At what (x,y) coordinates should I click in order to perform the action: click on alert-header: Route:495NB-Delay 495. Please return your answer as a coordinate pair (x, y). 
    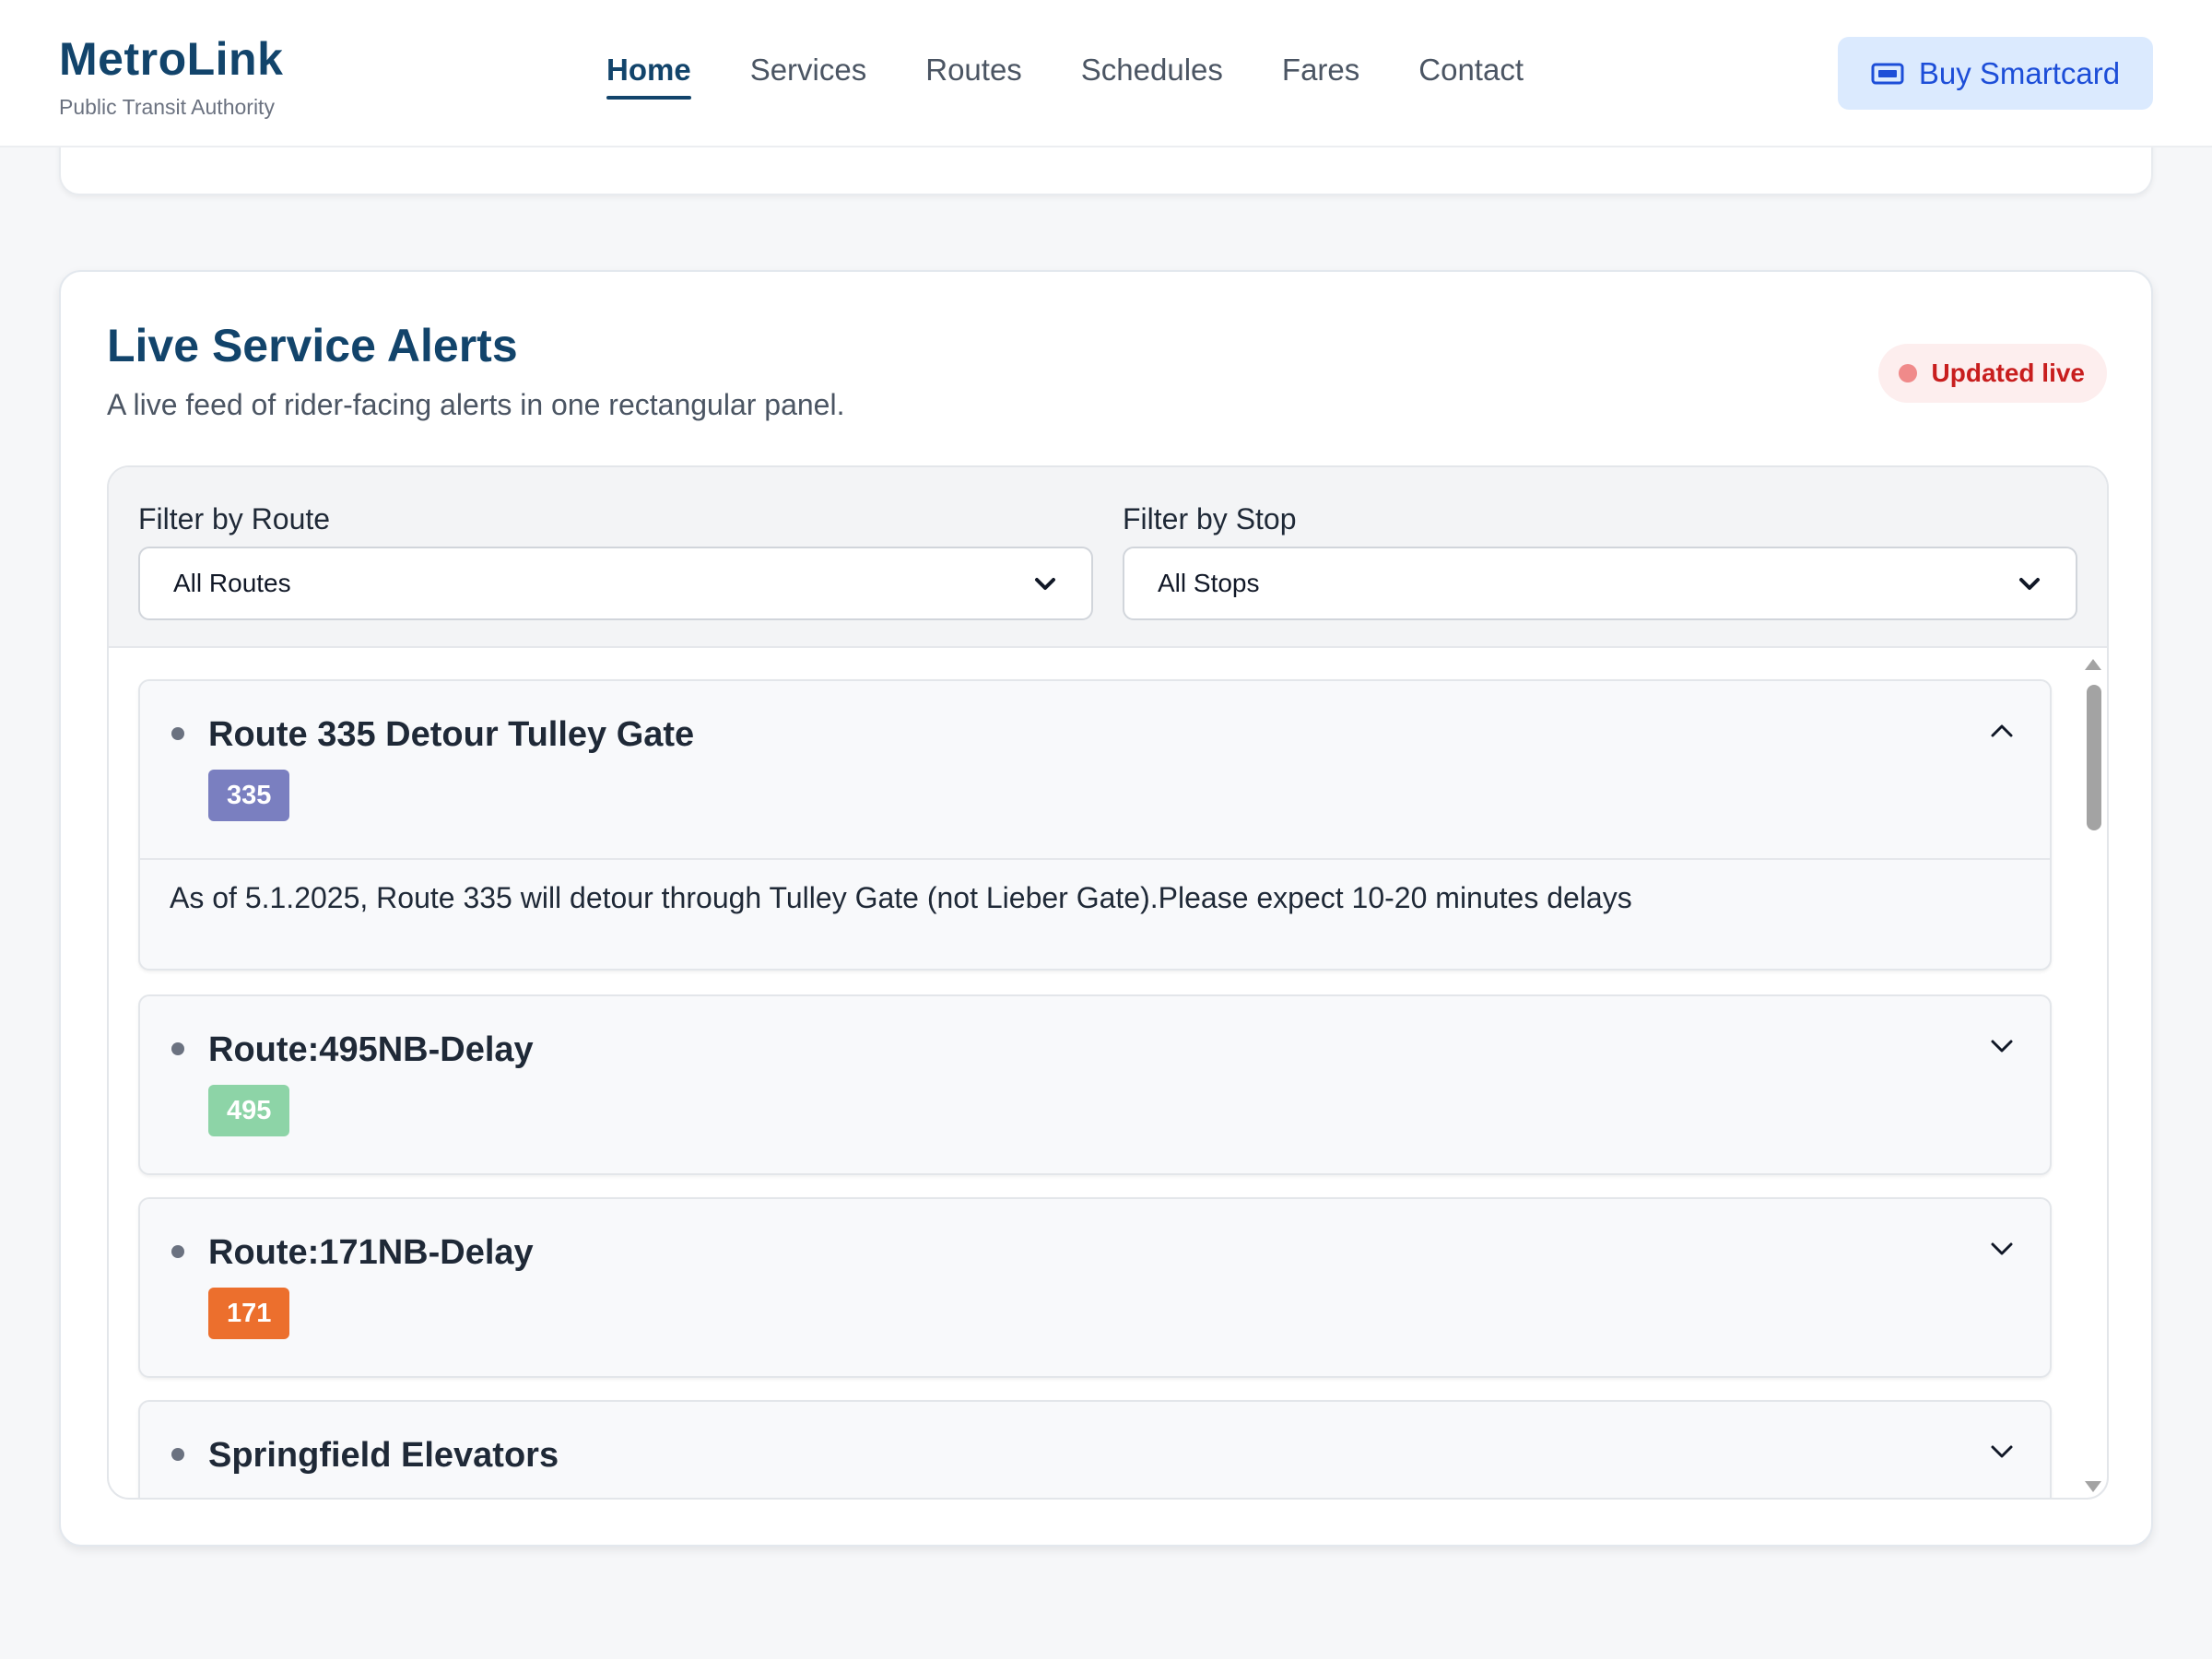
    Looking at the image, I should click on (1095, 1084).